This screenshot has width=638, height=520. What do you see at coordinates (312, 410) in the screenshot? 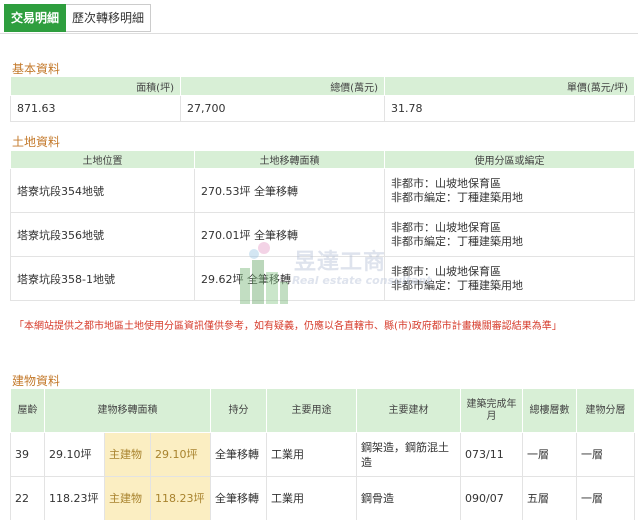
I see `header-main-use: 主要用途` at bounding box center [312, 410].